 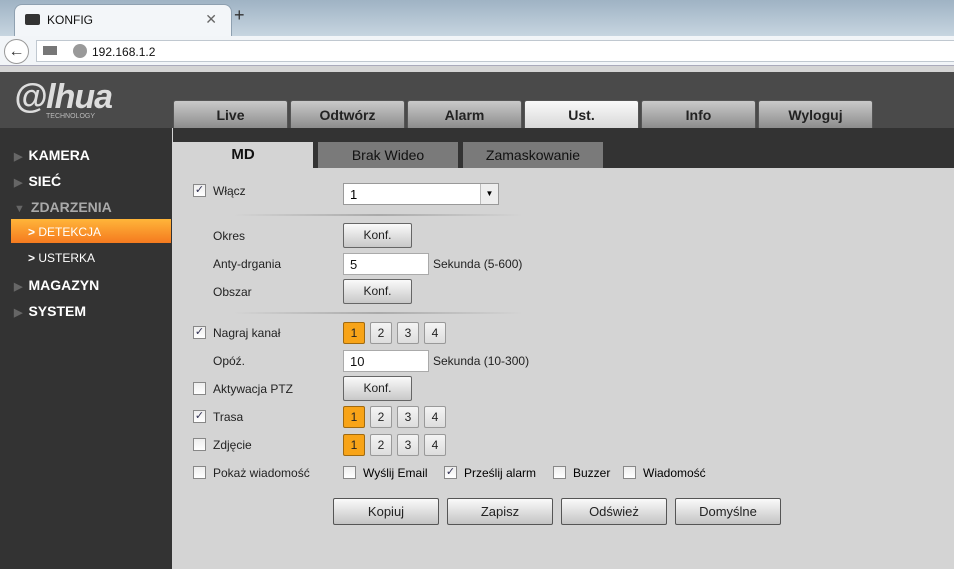 What do you see at coordinates (408, 445) in the screenshot?
I see `snapshot-channel-3: 3` at bounding box center [408, 445].